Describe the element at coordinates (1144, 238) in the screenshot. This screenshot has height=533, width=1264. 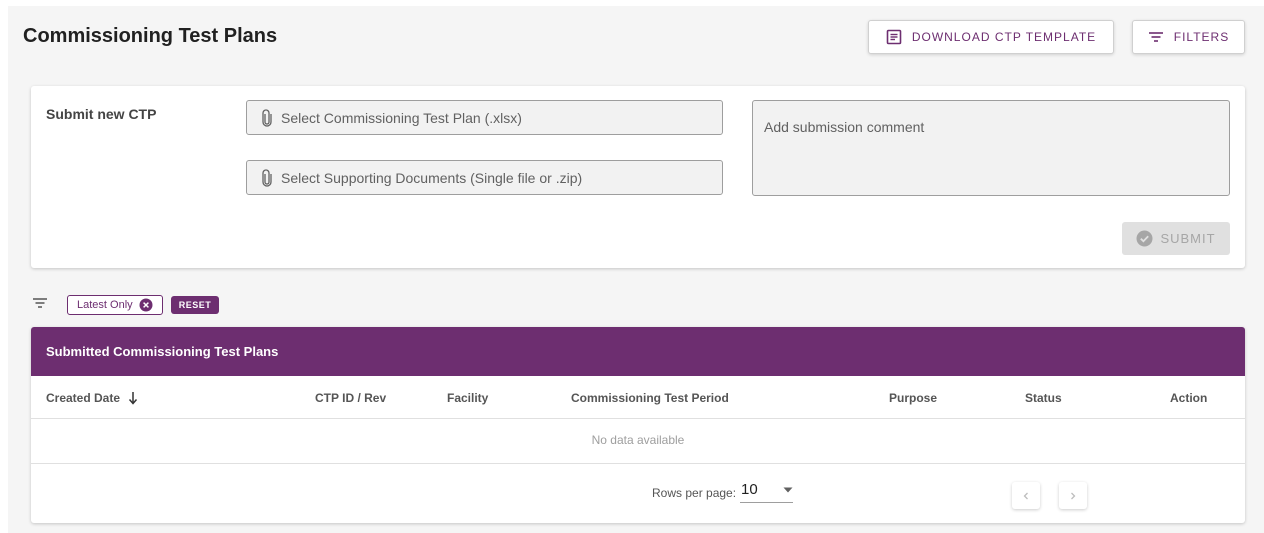
I see `check-circle-icon` at that location.